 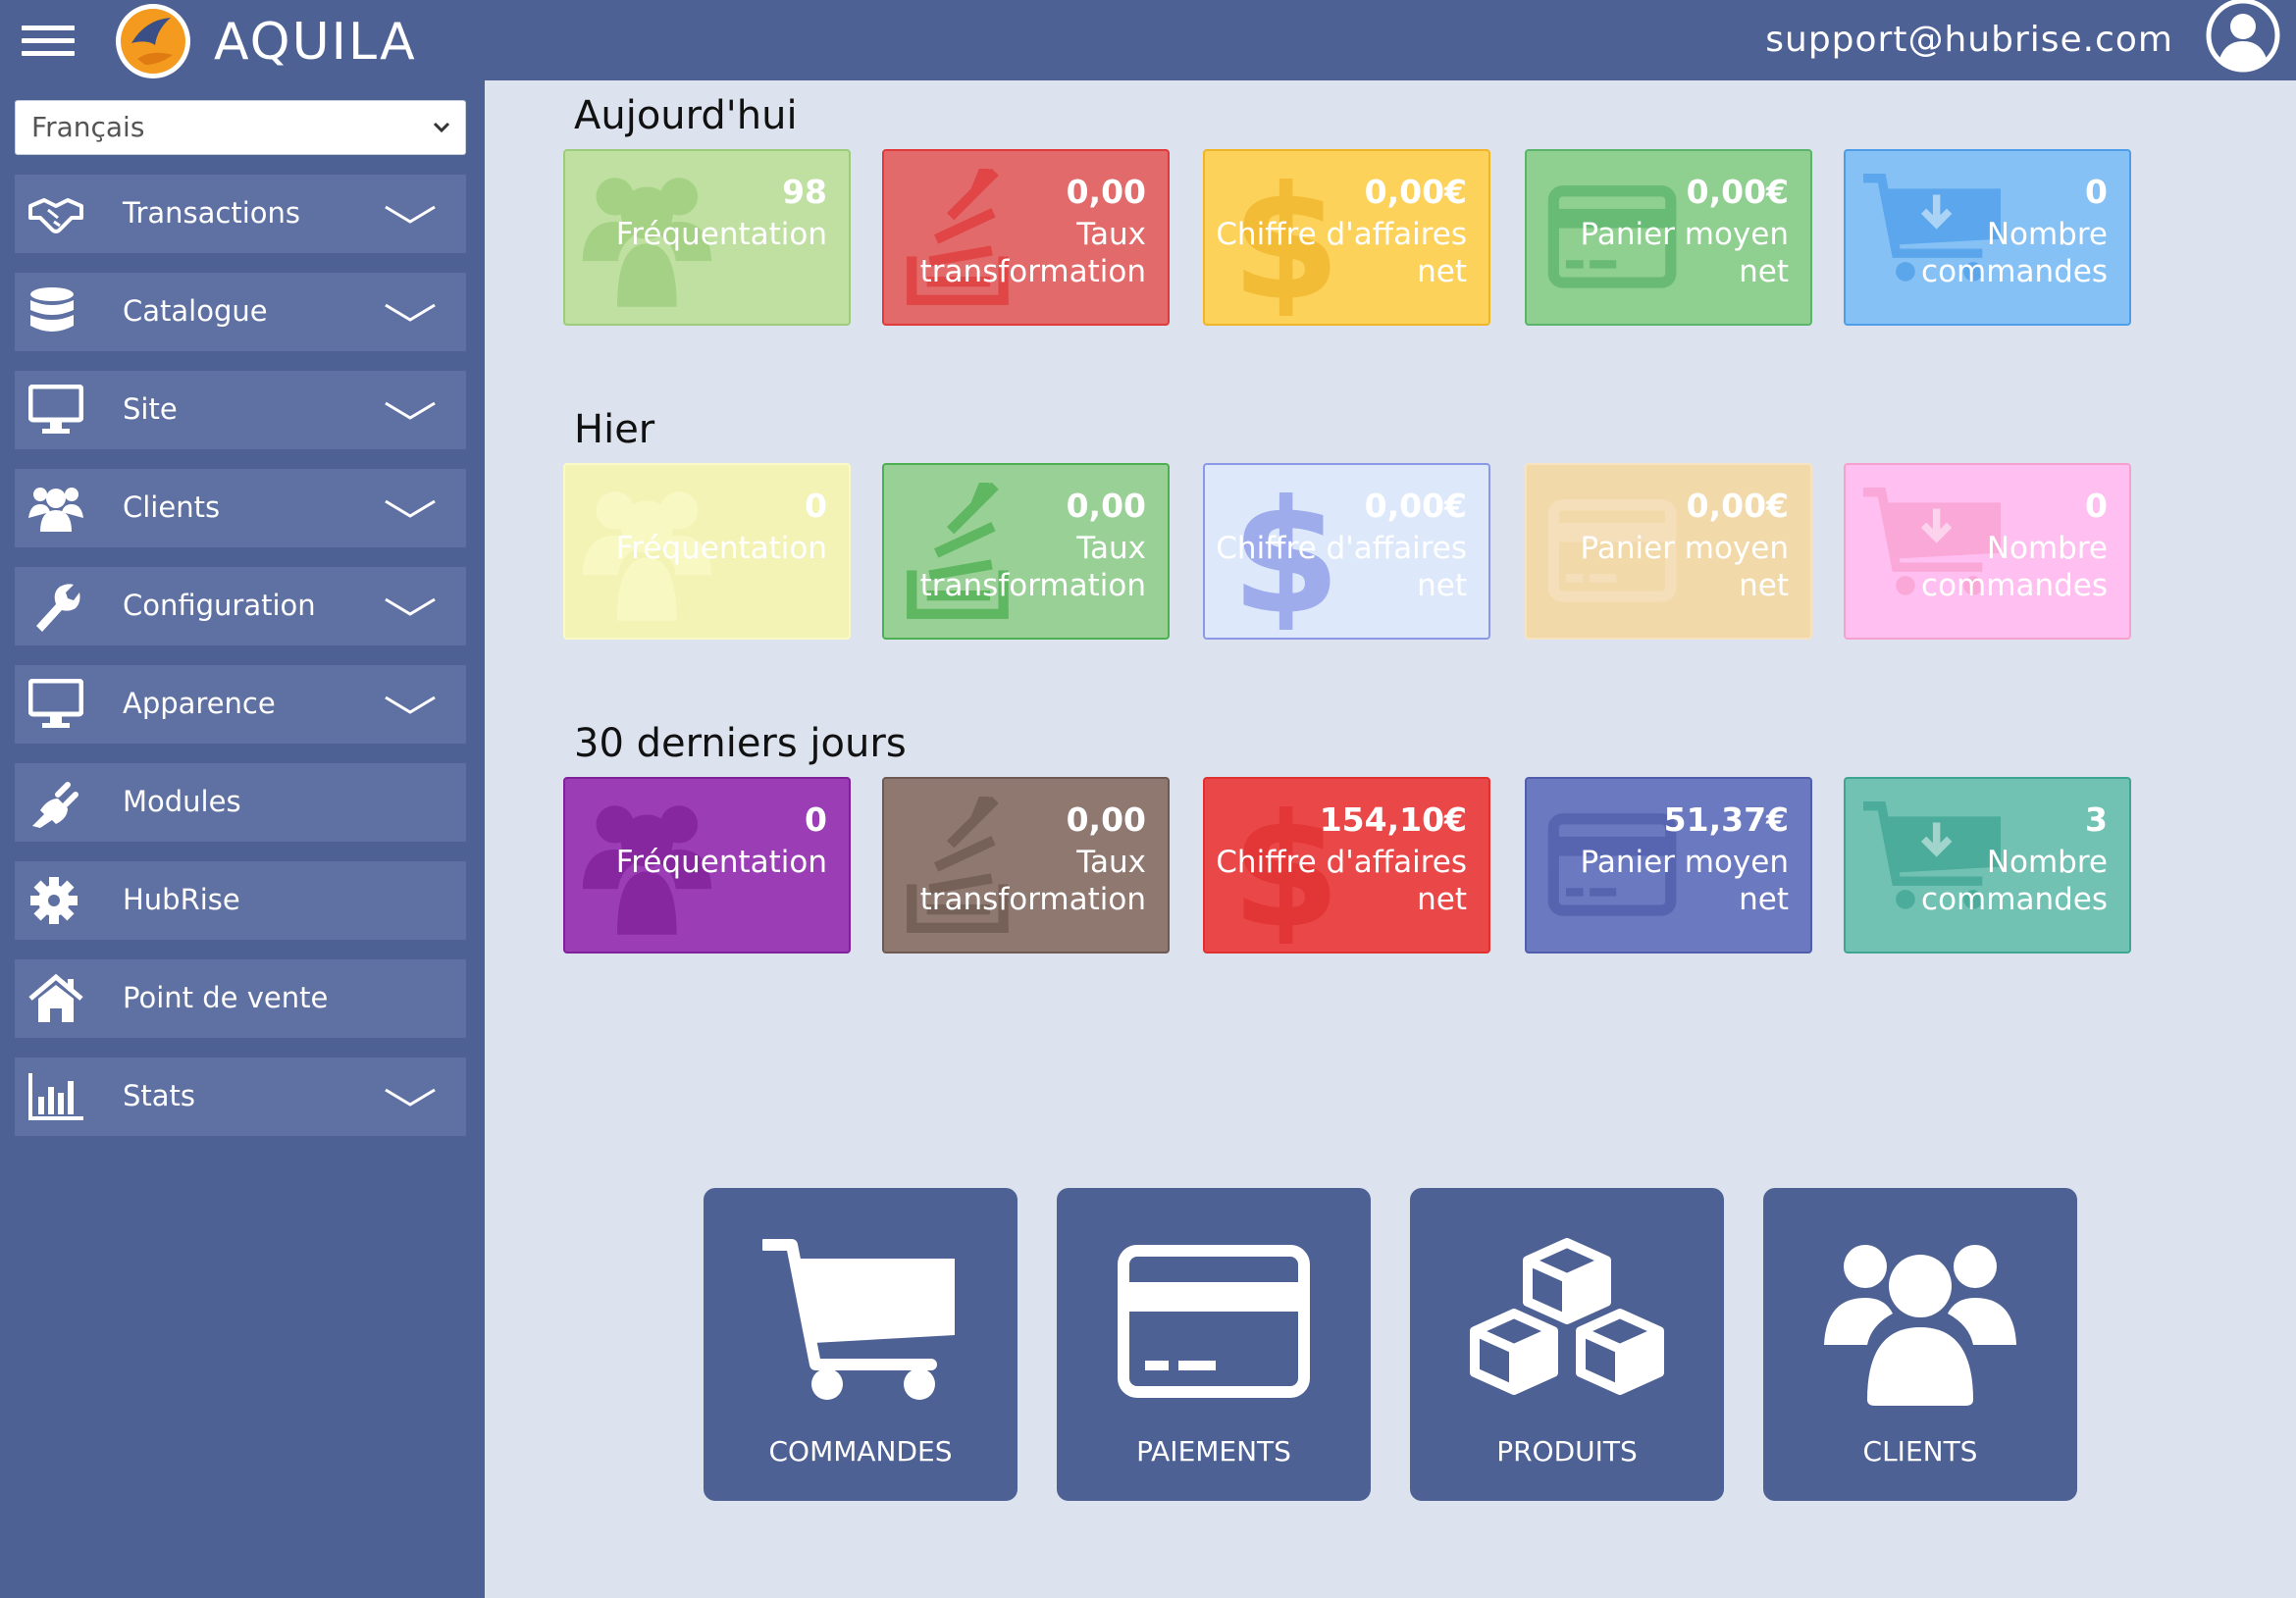 I want to click on section-title-last-30-days: 30 derniers jours, so click(x=740, y=743).